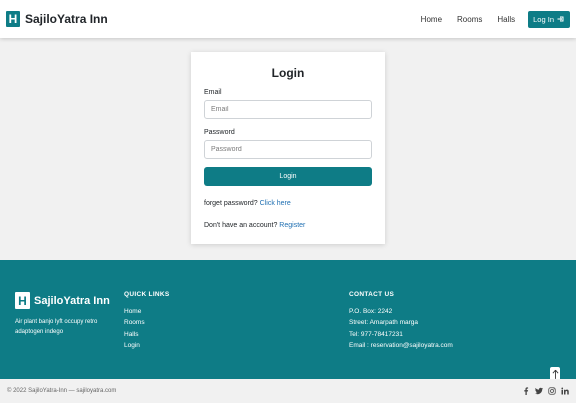  I want to click on contact-title: CONTACT US, so click(372, 294).